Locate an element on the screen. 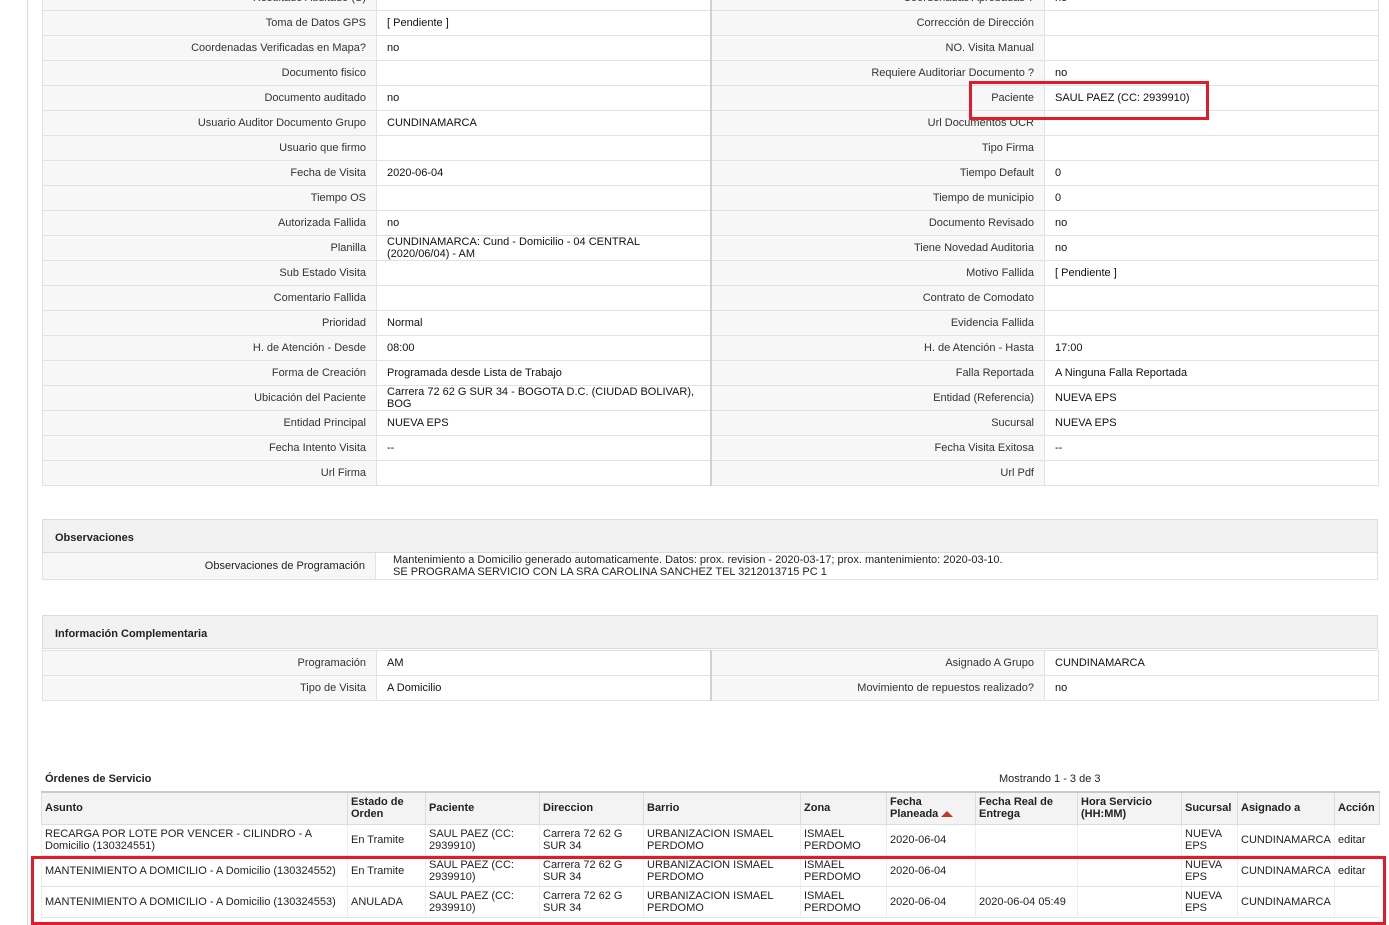  observaciones-label: Observaciones de Programación is located at coordinates (209, 566).